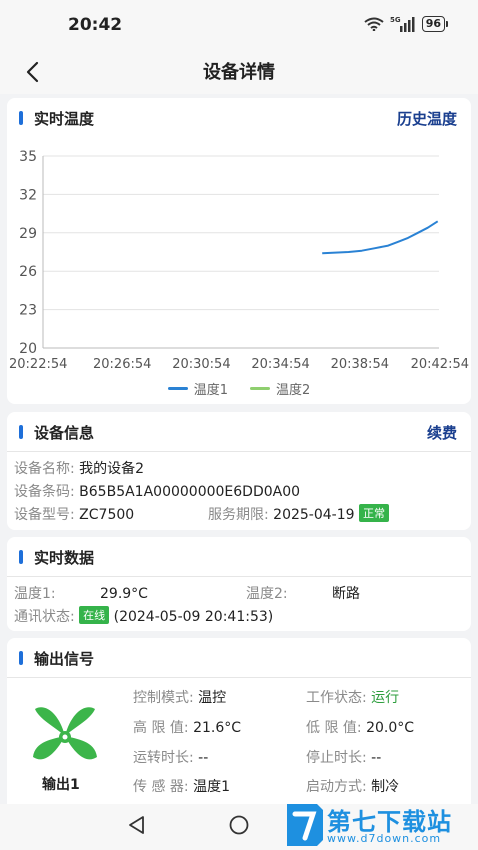  Describe the element at coordinates (107, 515) in the screenshot. I see `device-model-value: ZC7500` at that location.